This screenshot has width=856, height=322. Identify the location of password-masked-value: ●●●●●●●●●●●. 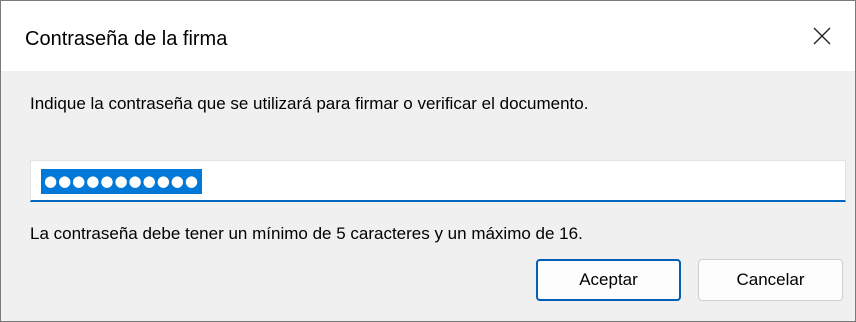
(121, 181).